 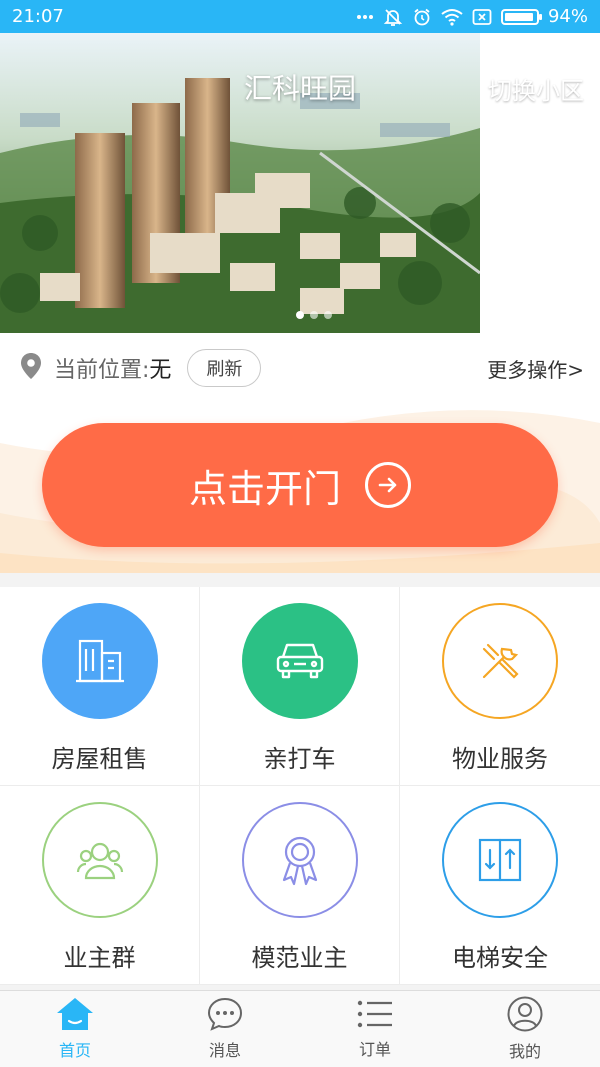 I want to click on location-value: 无, so click(x=160, y=370).